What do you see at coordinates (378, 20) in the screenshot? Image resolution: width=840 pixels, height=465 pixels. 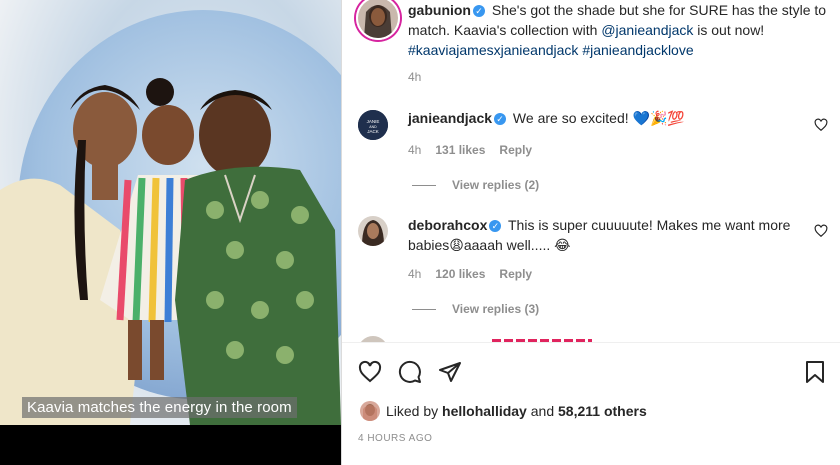 I see `author-avatar` at bounding box center [378, 20].